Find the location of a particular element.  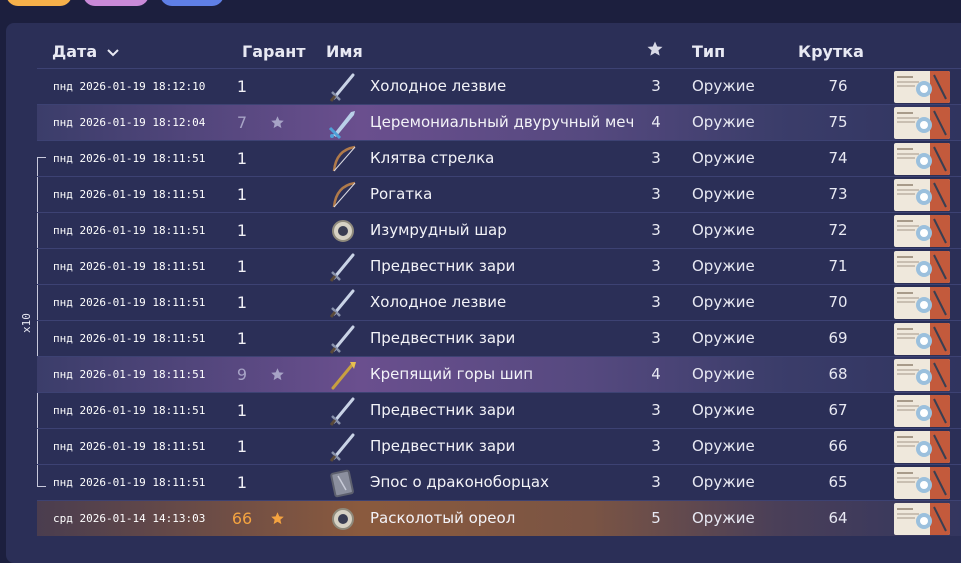

row-roll-number: 72 is located at coordinates (838, 230).